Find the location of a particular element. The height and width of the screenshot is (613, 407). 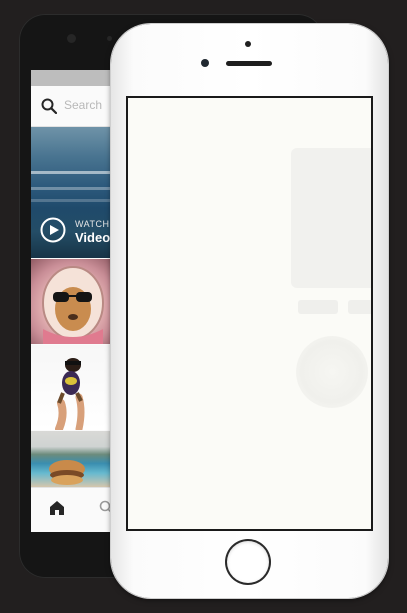

feed-tile-dog-held is located at coordinates (72, 387).